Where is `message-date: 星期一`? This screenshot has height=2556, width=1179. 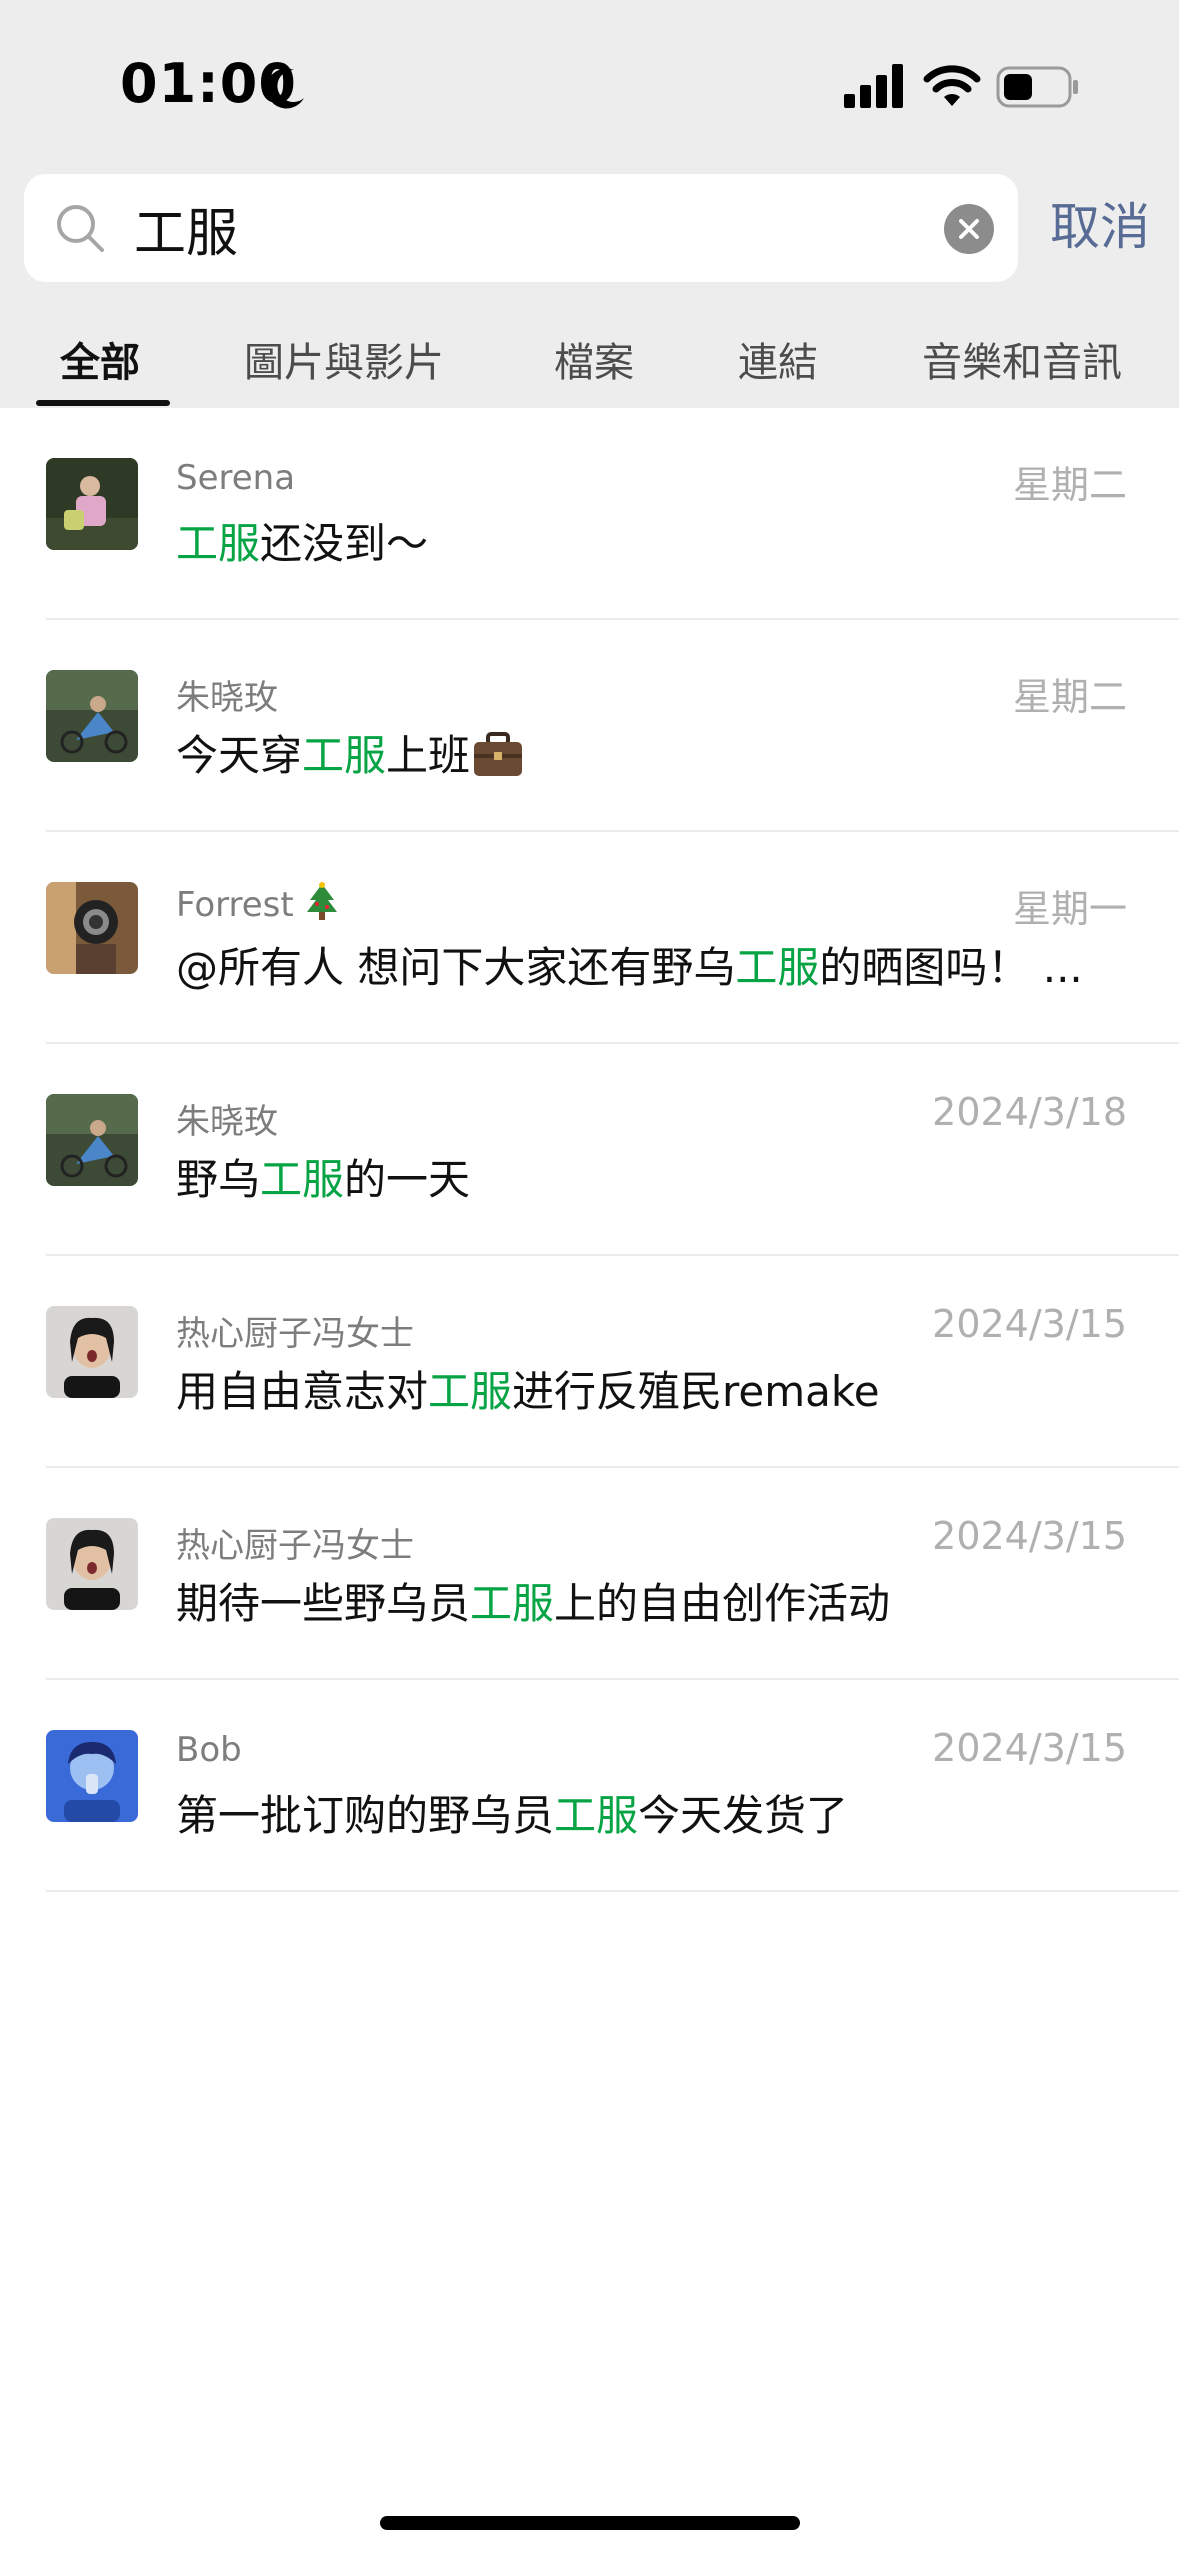
message-date: 星期一 is located at coordinates (1069, 909).